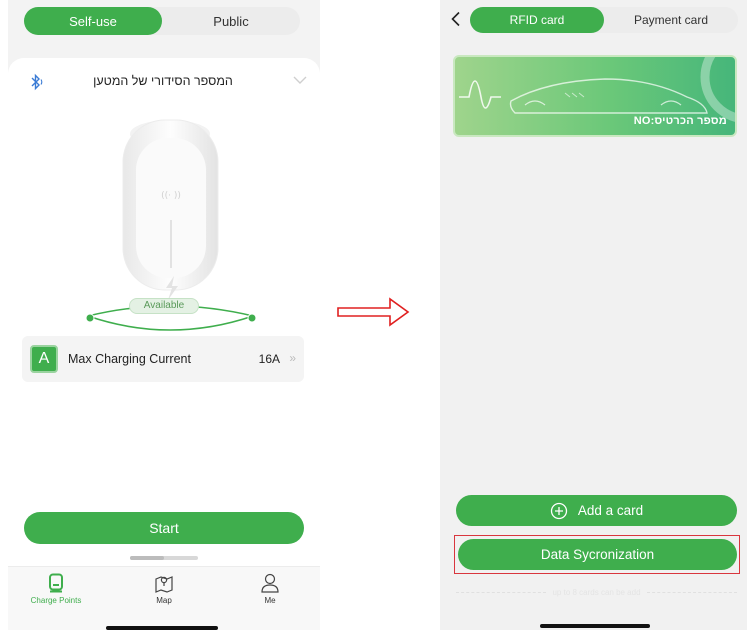 The height and width of the screenshot is (630, 747). What do you see at coordinates (36, 82) in the screenshot?
I see `bluetooth-icon` at bounding box center [36, 82].